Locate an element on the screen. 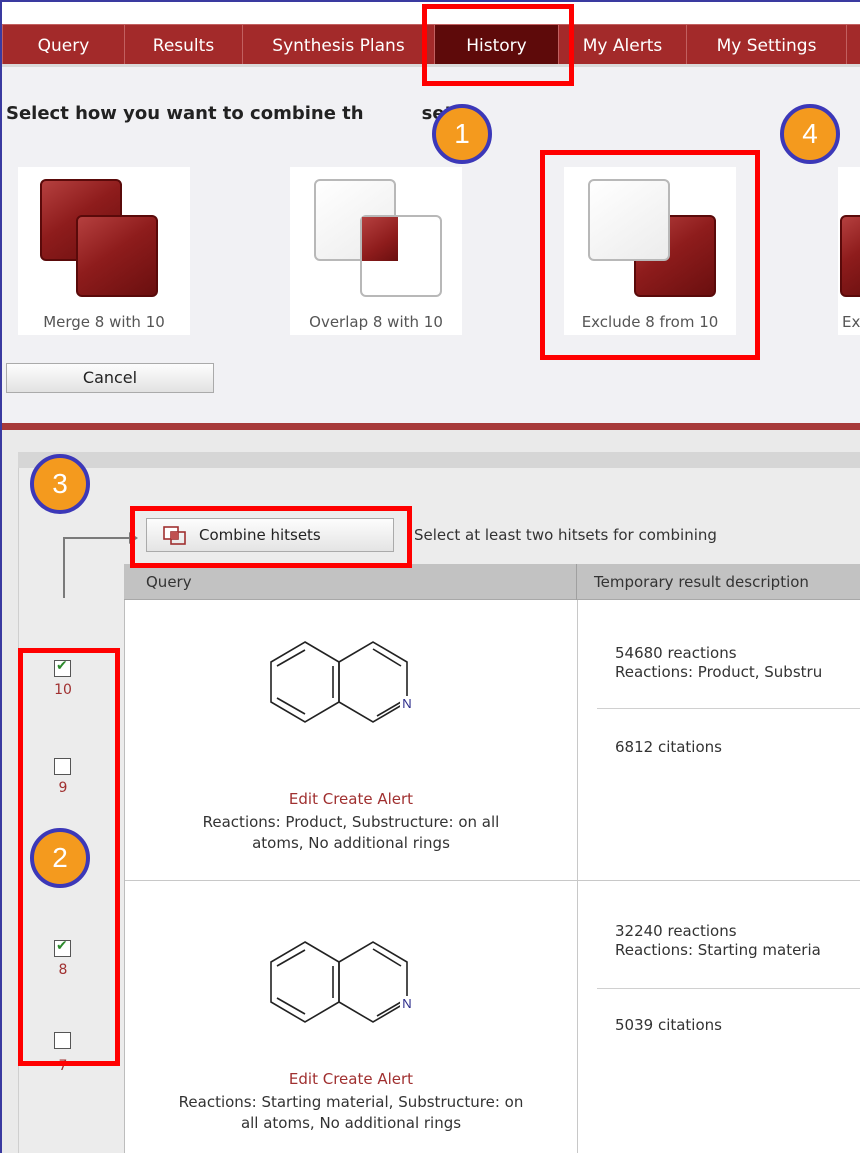 The width and height of the screenshot is (860, 1153). cancel-button: Cancel is located at coordinates (110, 378).